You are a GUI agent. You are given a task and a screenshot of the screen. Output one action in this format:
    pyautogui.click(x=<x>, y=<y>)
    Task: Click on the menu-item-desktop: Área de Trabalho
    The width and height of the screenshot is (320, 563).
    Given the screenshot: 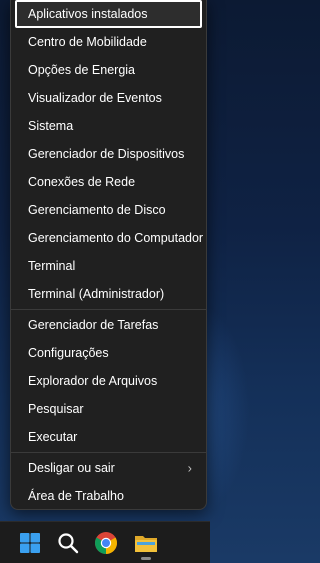 What is the action you would take?
    pyautogui.click(x=108, y=496)
    